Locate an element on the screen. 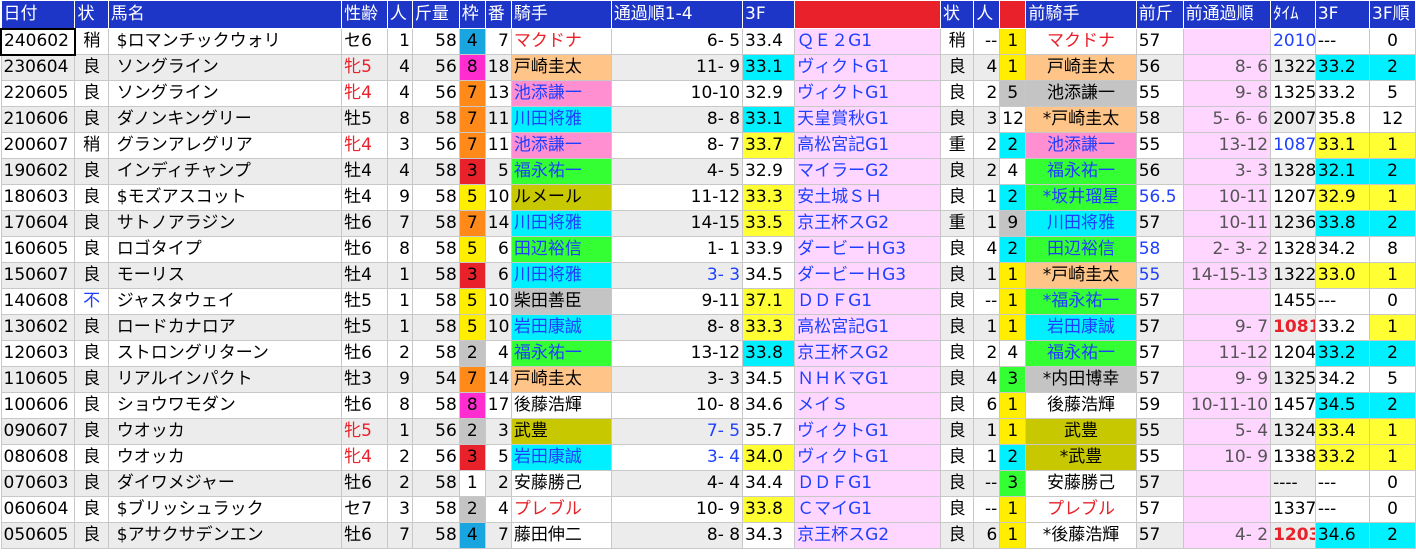  header-passing: 通過順1-4 is located at coordinates (677, 14).